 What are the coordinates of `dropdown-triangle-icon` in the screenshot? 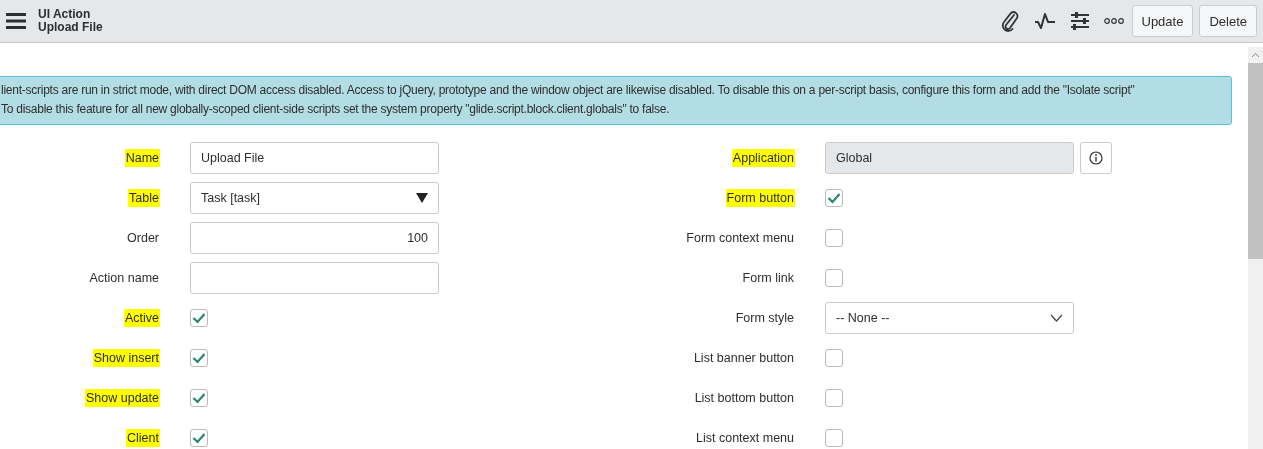 It's located at (422, 198).